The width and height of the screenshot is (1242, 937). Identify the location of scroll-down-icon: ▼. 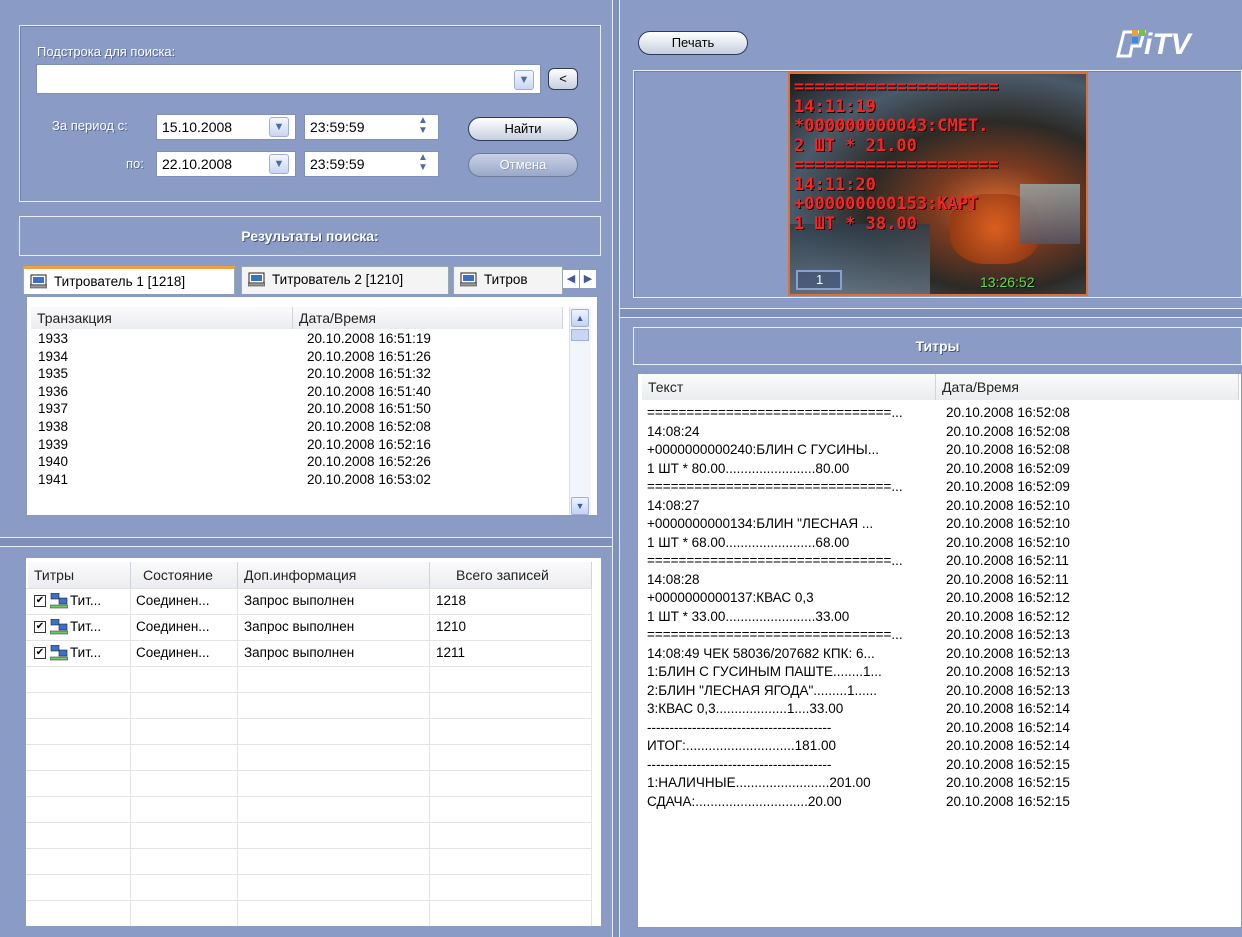
(580, 506).